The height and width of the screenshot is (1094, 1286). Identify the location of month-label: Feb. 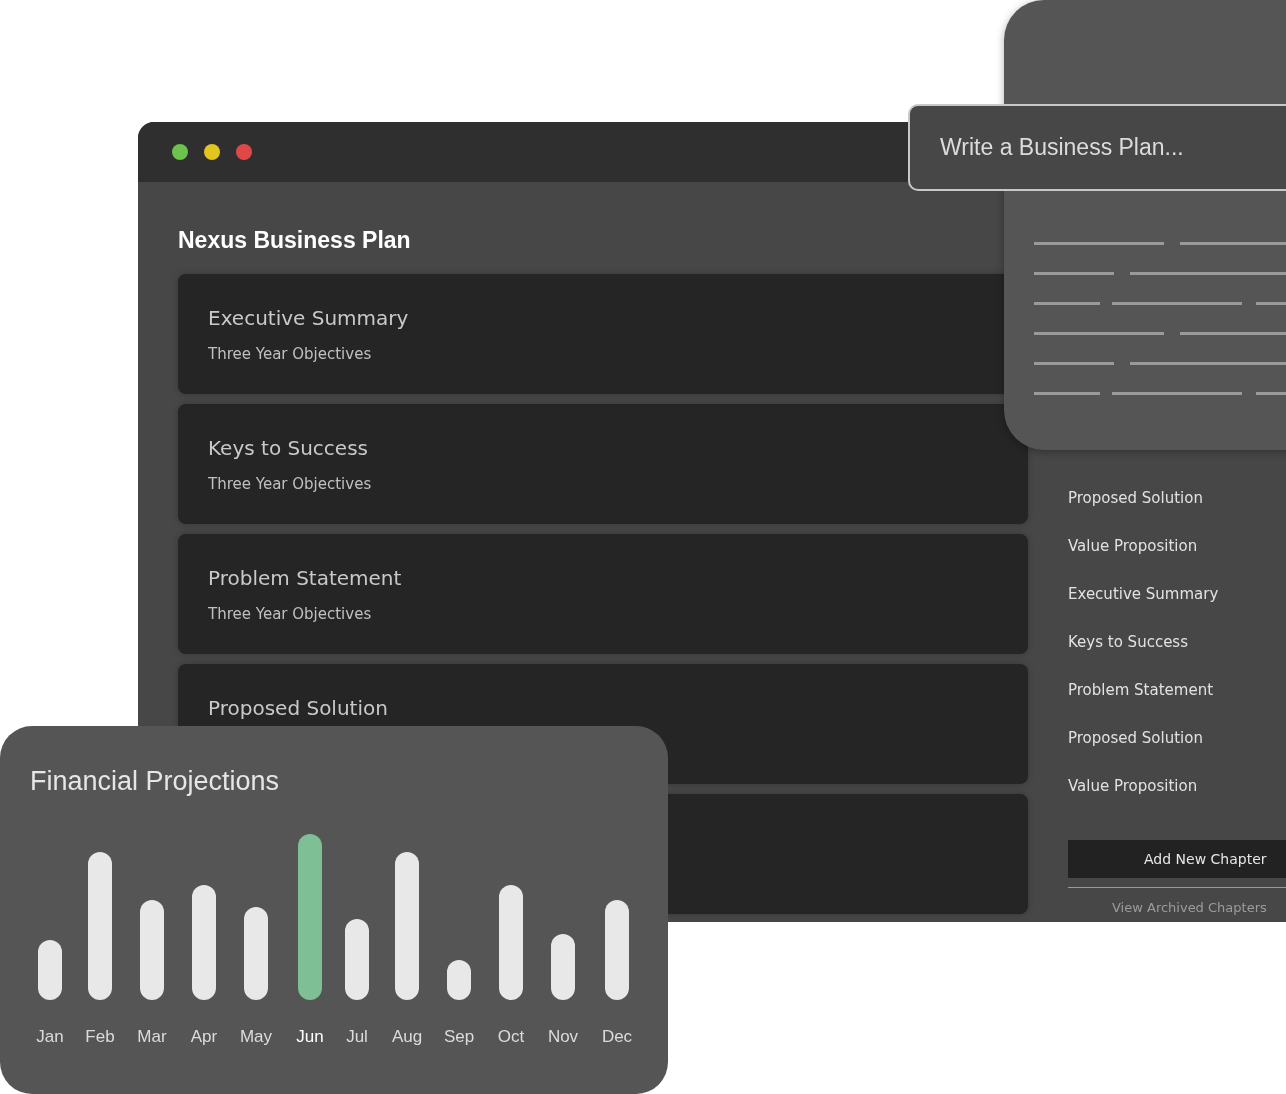
(100, 1036).